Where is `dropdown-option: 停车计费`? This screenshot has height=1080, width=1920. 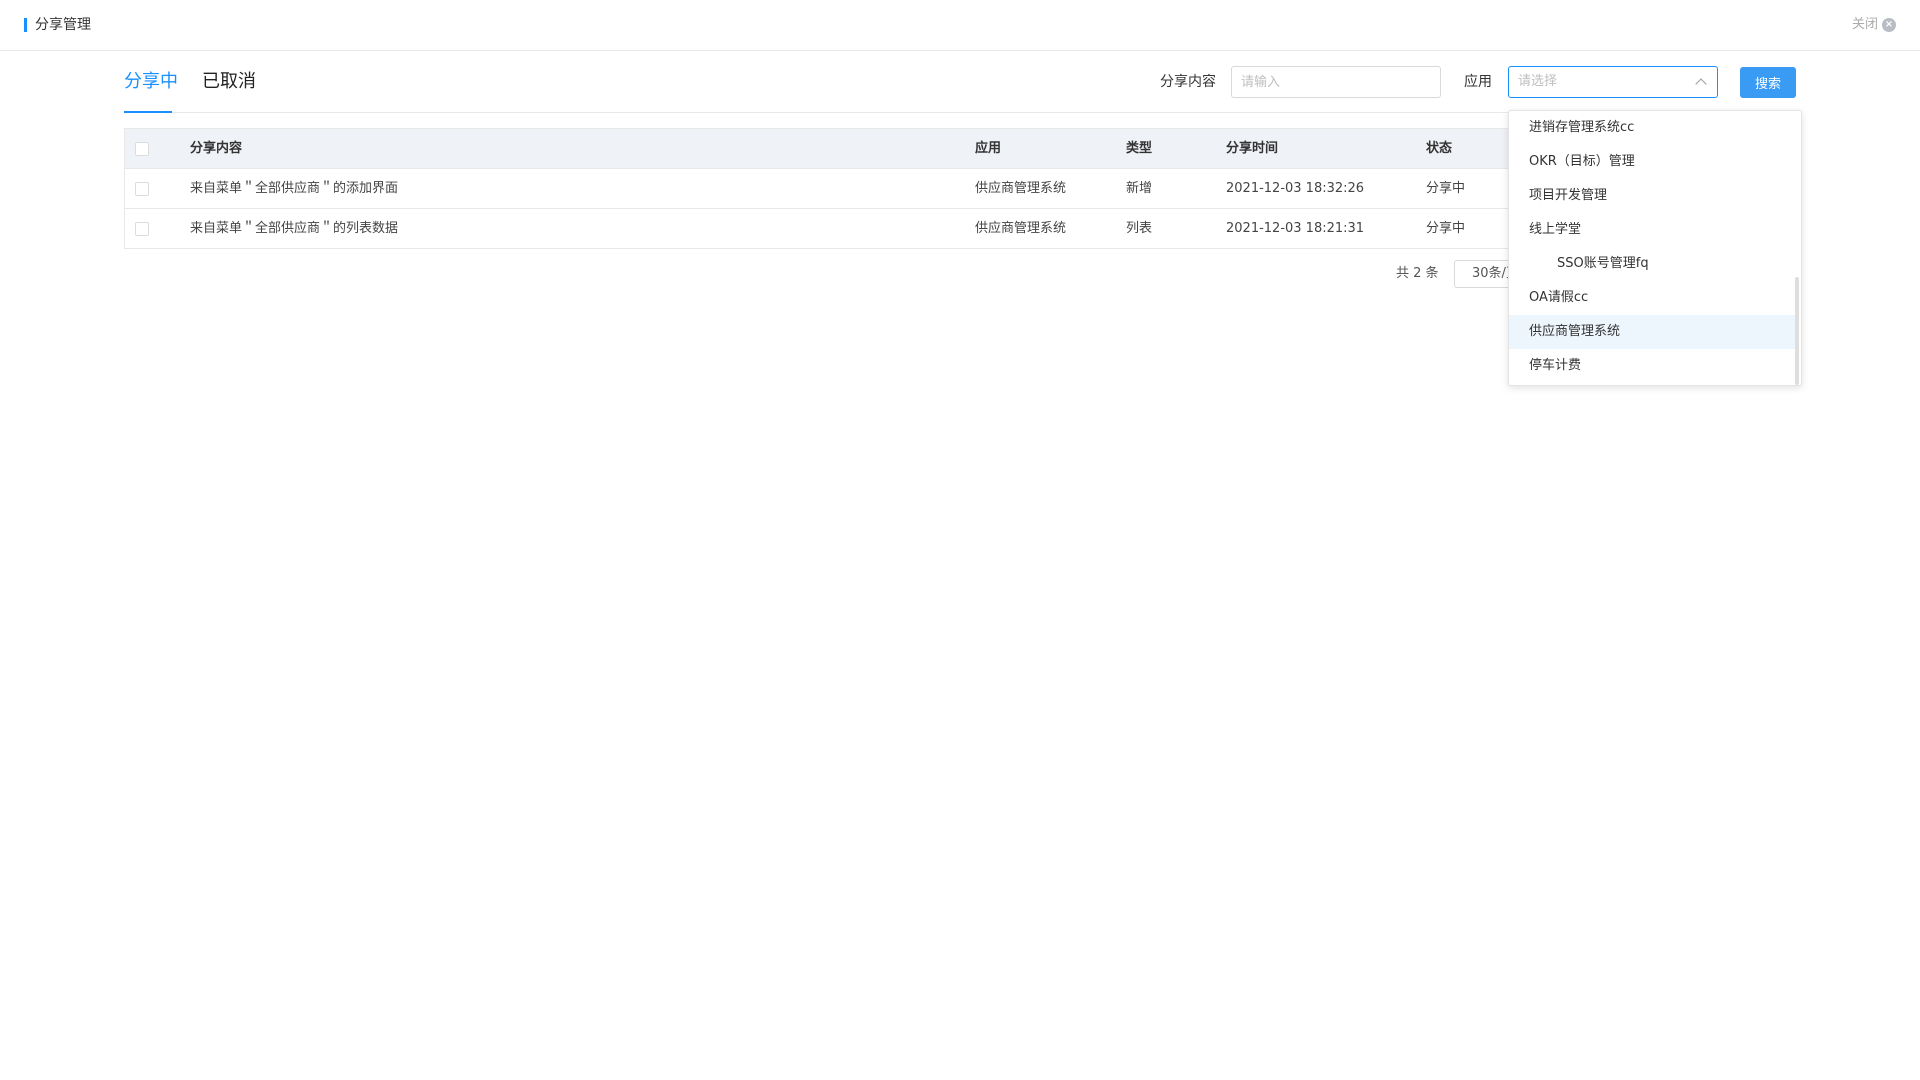
dropdown-option: 停车计费 is located at coordinates (1652, 366).